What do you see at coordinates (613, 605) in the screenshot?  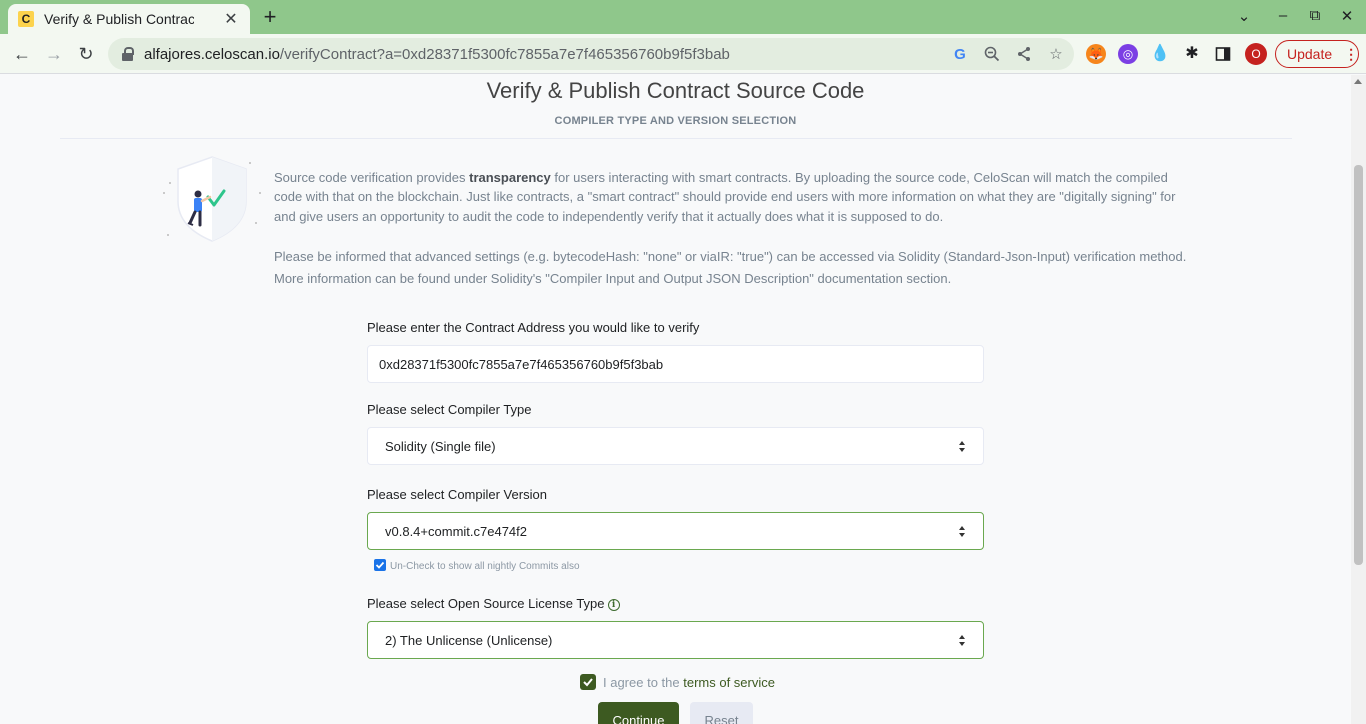 I see `info-icon: i` at bounding box center [613, 605].